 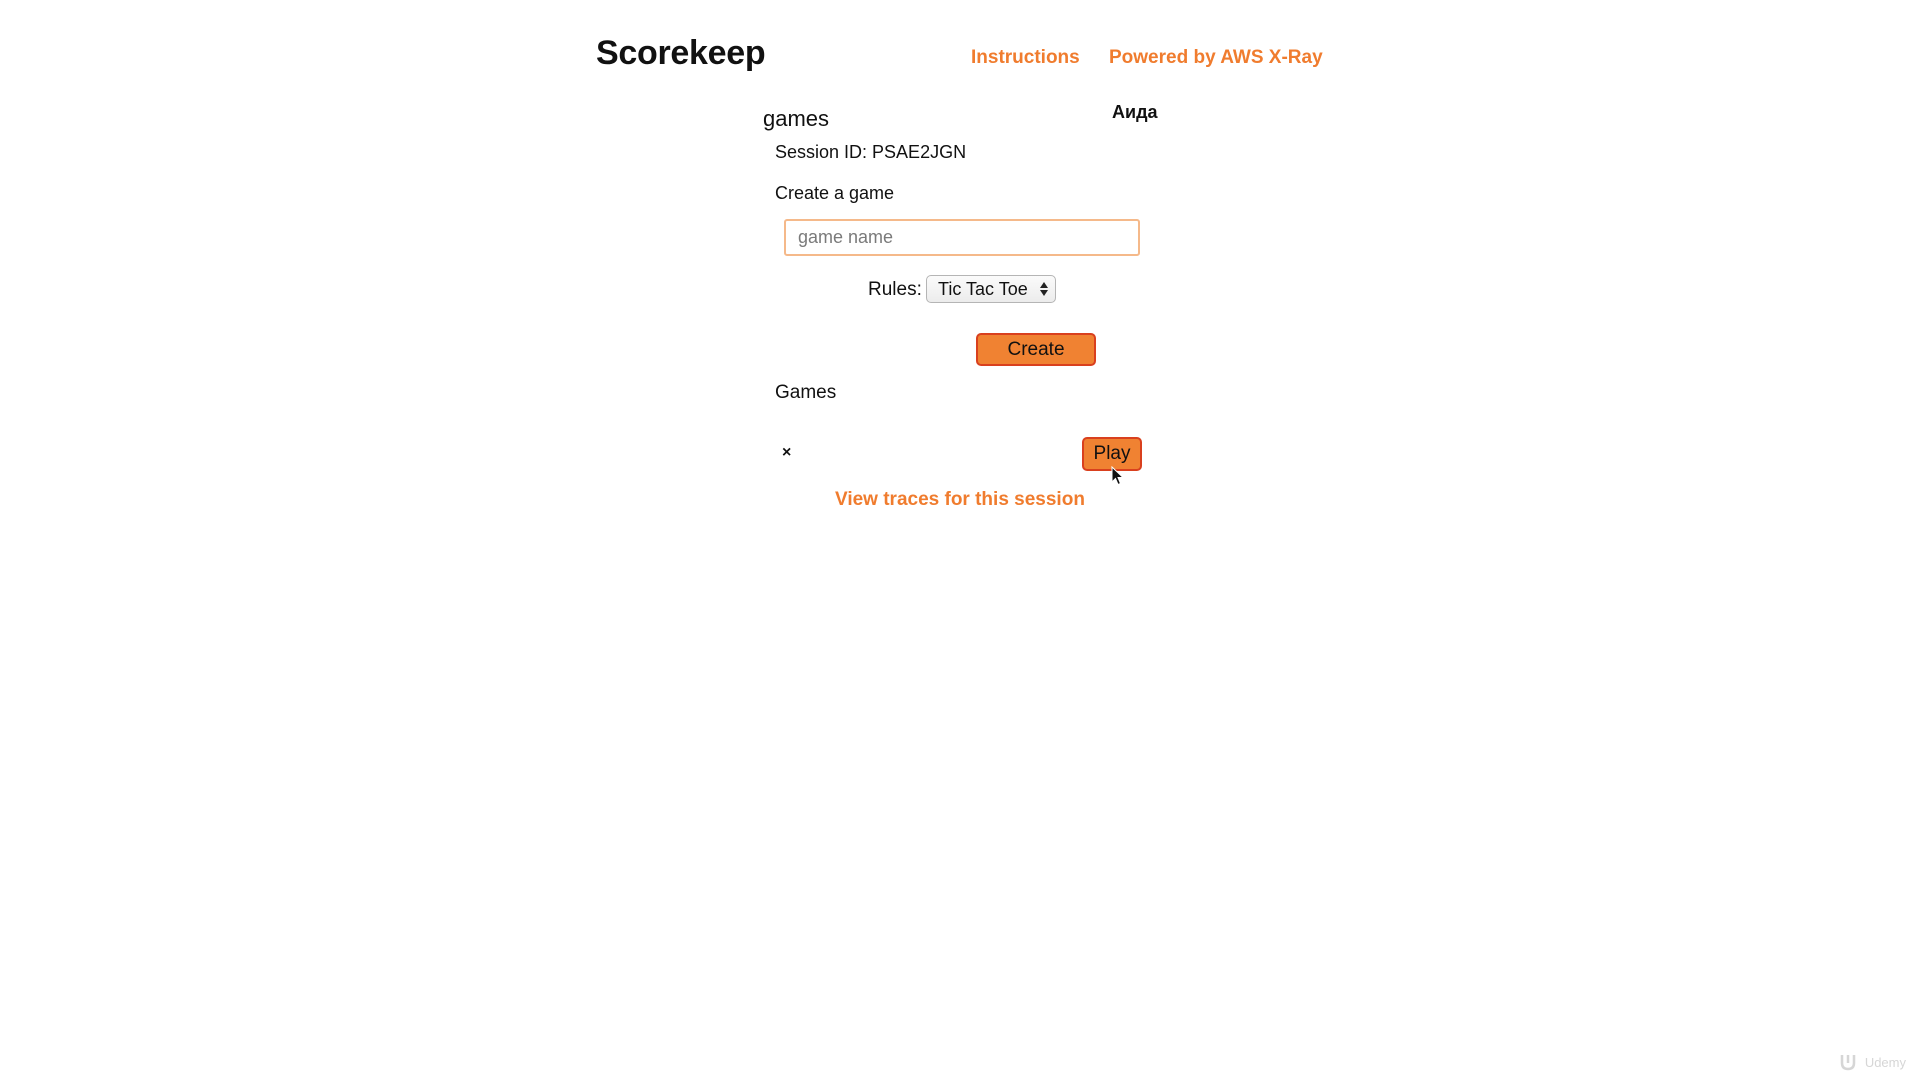 What do you see at coordinates (796, 118) in the screenshot?
I see `section-heading: games` at bounding box center [796, 118].